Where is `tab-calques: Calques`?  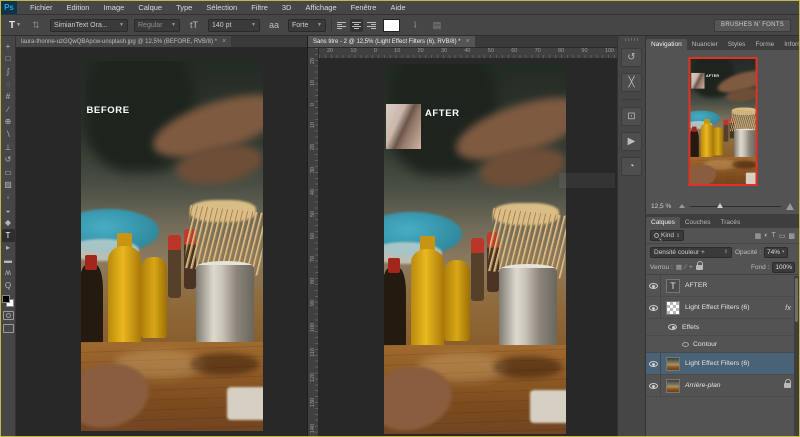 tab-calques: Calques is located at coordinates (663, 222).